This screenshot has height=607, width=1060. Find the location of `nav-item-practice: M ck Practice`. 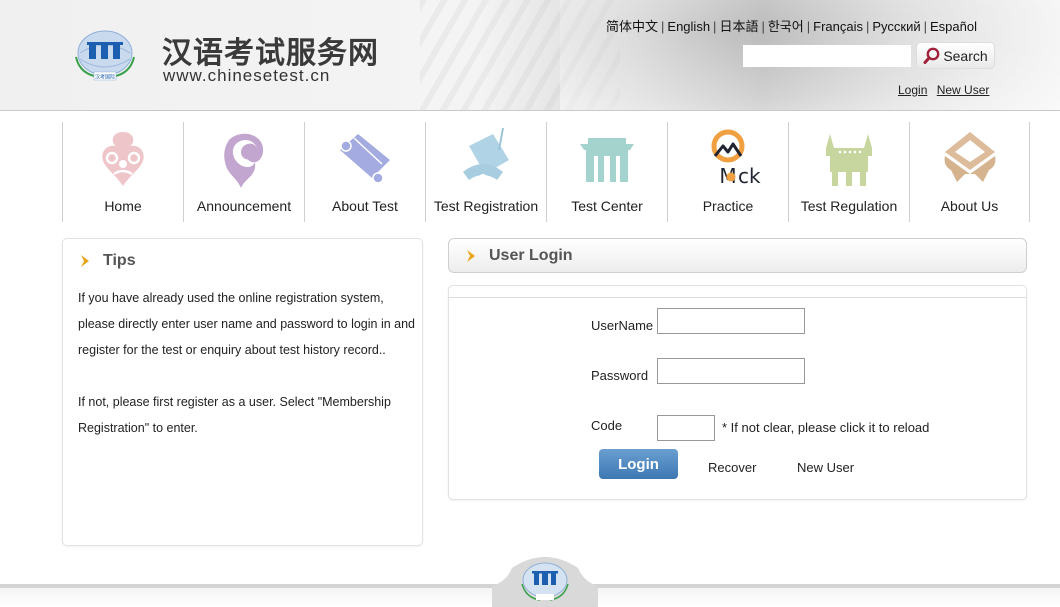

nav-item-practice: M ck Practice is located at coordinates (727, 172).